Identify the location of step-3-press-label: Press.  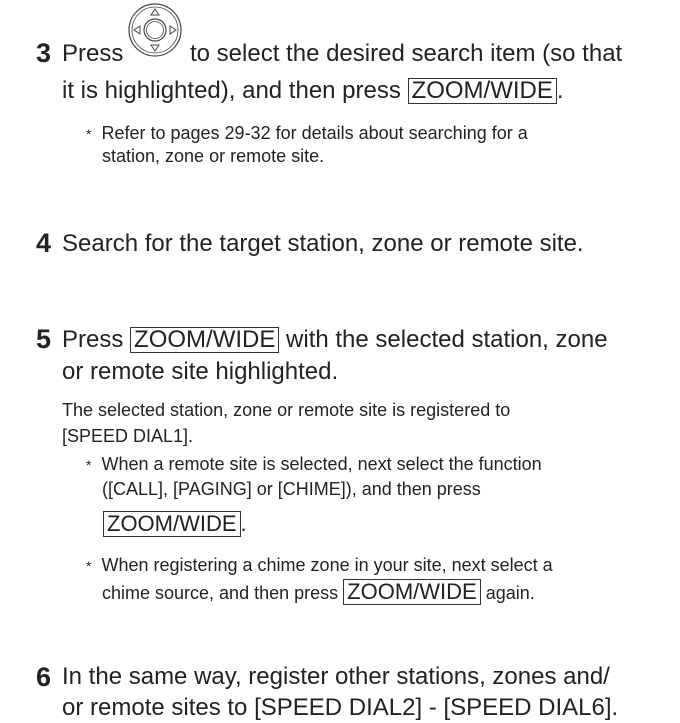
(93, 53).